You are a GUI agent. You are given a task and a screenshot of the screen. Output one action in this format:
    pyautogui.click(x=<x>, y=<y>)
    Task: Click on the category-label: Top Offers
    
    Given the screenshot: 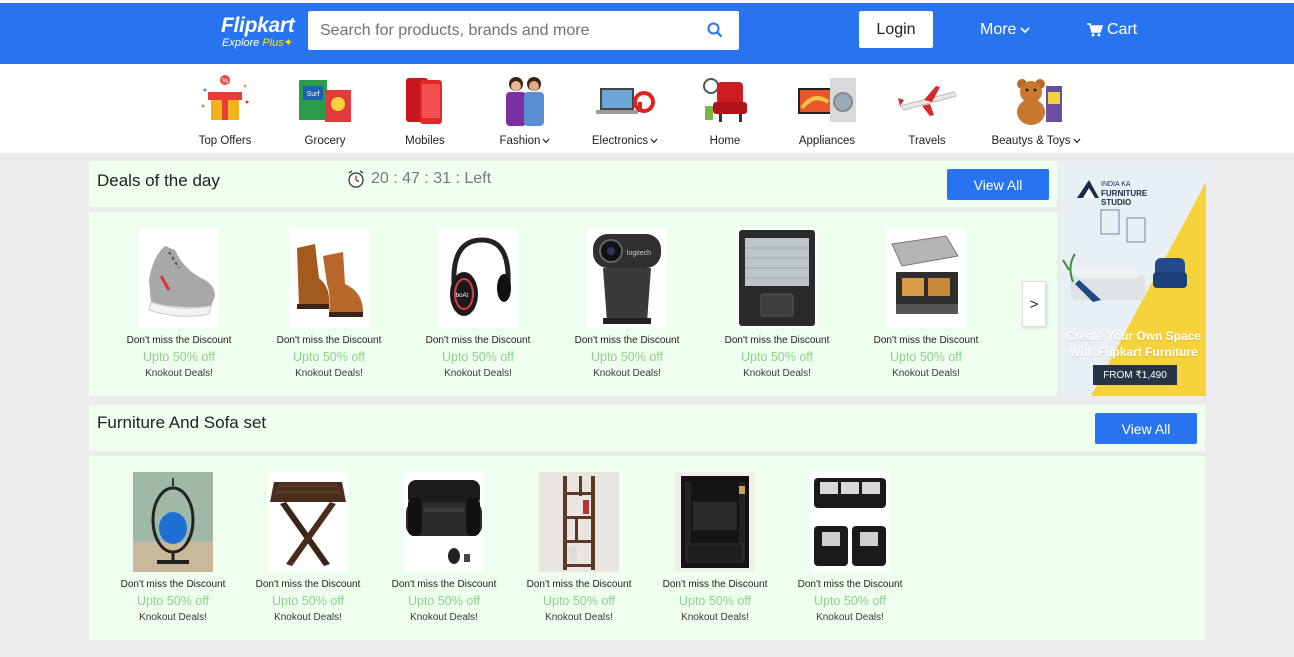 What is the action you would take?
    pyautogui.click(x=225, y=141)
    